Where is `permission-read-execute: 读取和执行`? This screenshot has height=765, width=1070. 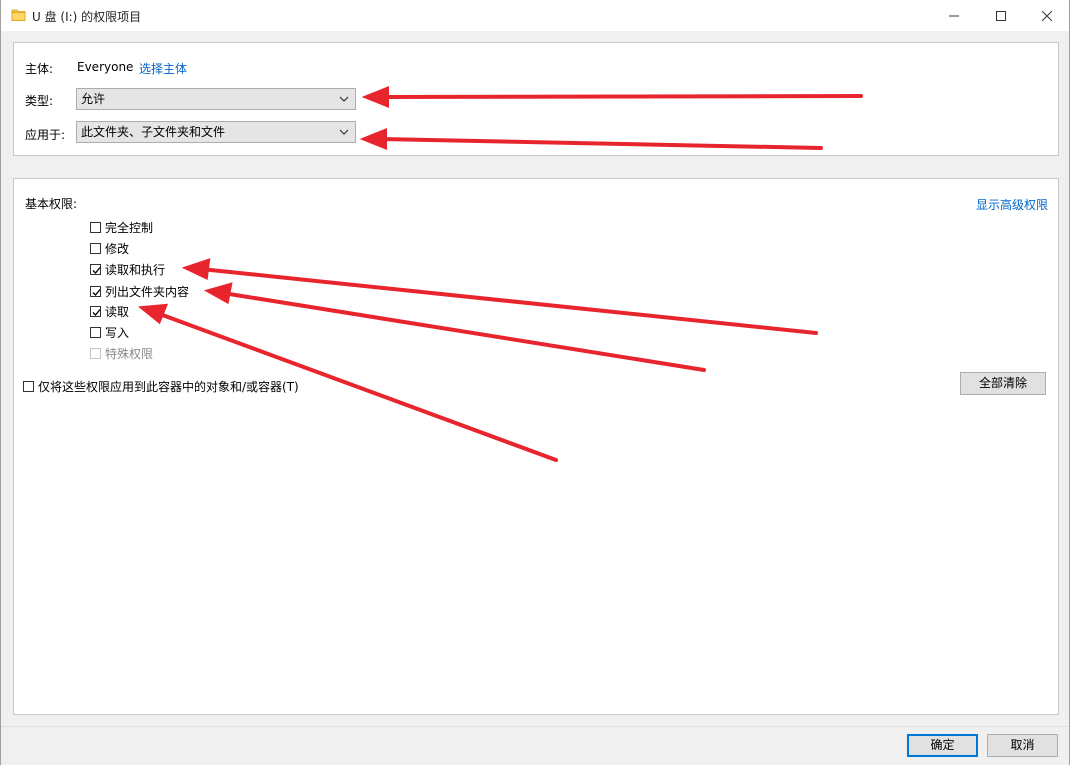
permission-read-execute: 读取和执行 is located at coordinates (127, 269).